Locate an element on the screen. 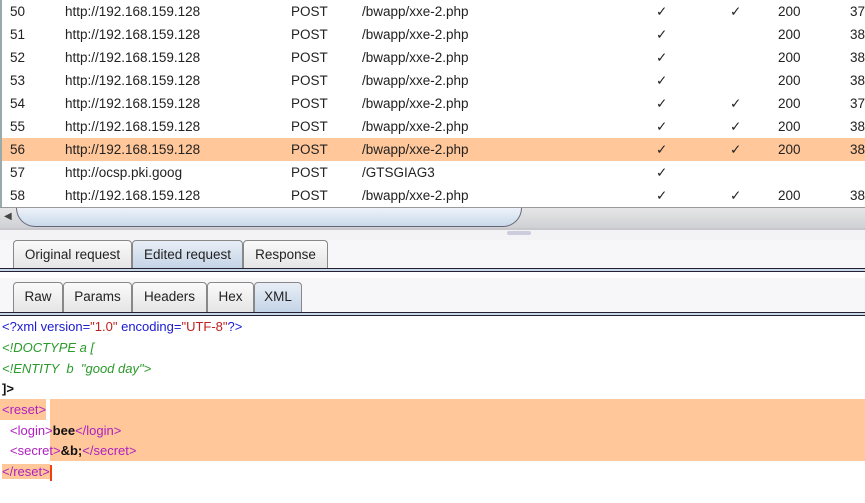  doctype-line: <!DOCTYPE a [ is located at coordinates (48, 347).